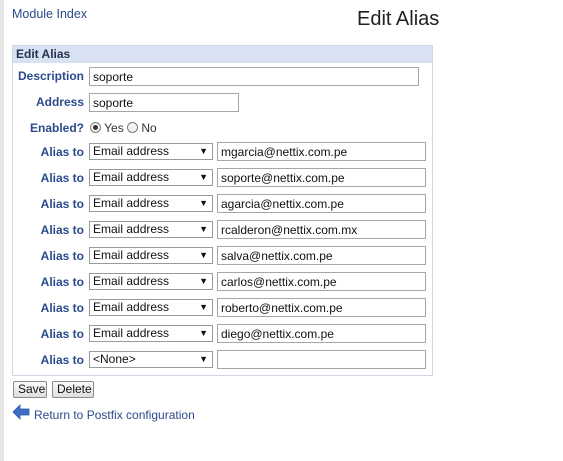 The height and width of the screenshot is (461, 563). I want to click on address-input, so click(164, 102).